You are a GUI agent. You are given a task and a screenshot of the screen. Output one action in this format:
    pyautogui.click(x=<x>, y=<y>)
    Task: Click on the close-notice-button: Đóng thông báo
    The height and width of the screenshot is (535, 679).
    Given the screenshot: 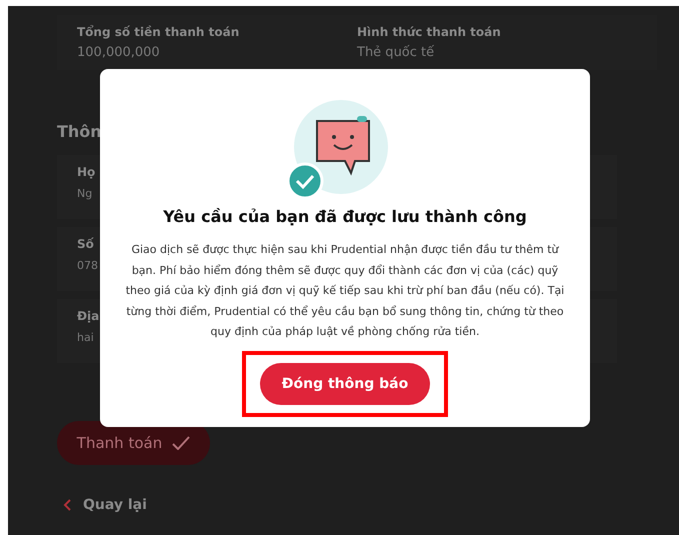 What is the action you would take?
    pyautogui.click(x=345, y=383)
    